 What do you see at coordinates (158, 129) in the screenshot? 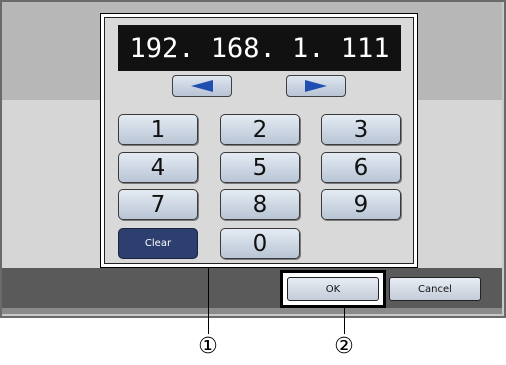
I see `key-1: 1` at bounding box center [158, 129].